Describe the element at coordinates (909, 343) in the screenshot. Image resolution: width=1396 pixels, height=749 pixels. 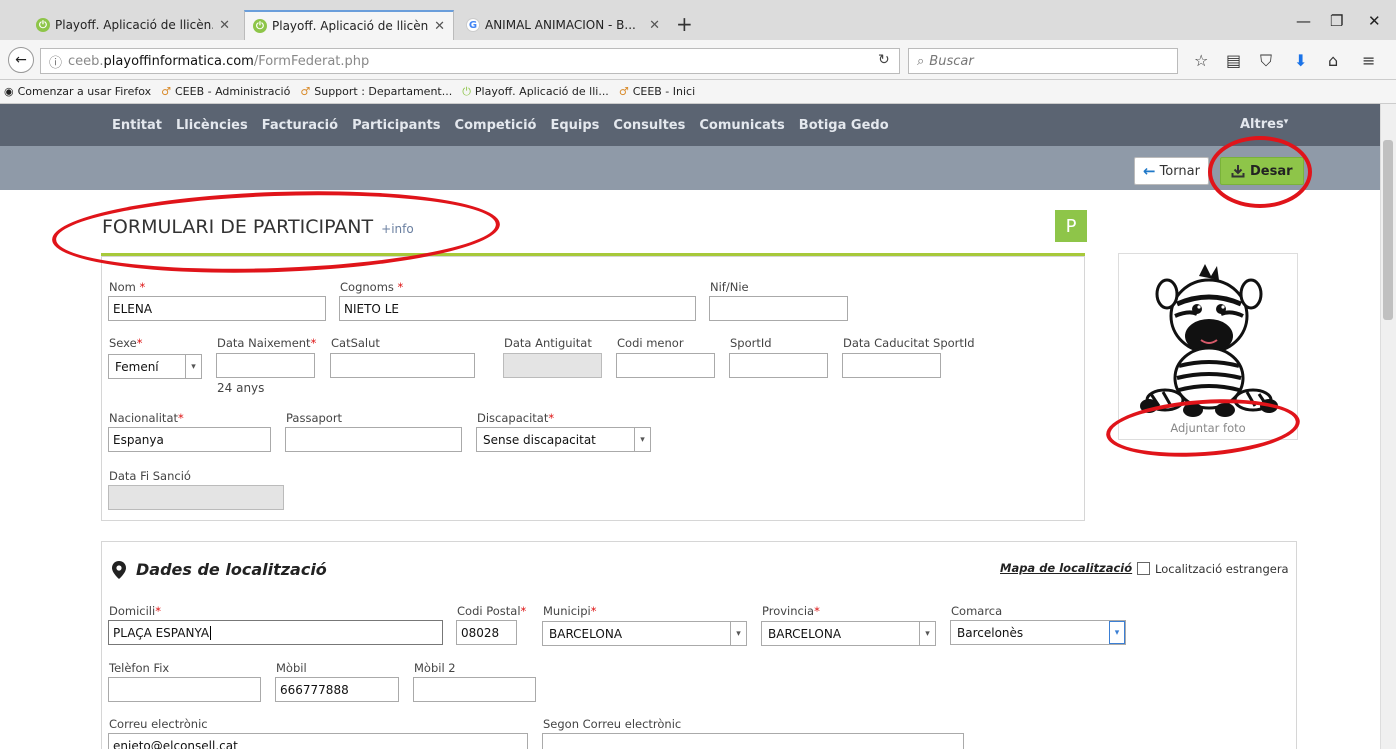
I see `data-caducitat-label: Data Caducitat SportId` at that location.